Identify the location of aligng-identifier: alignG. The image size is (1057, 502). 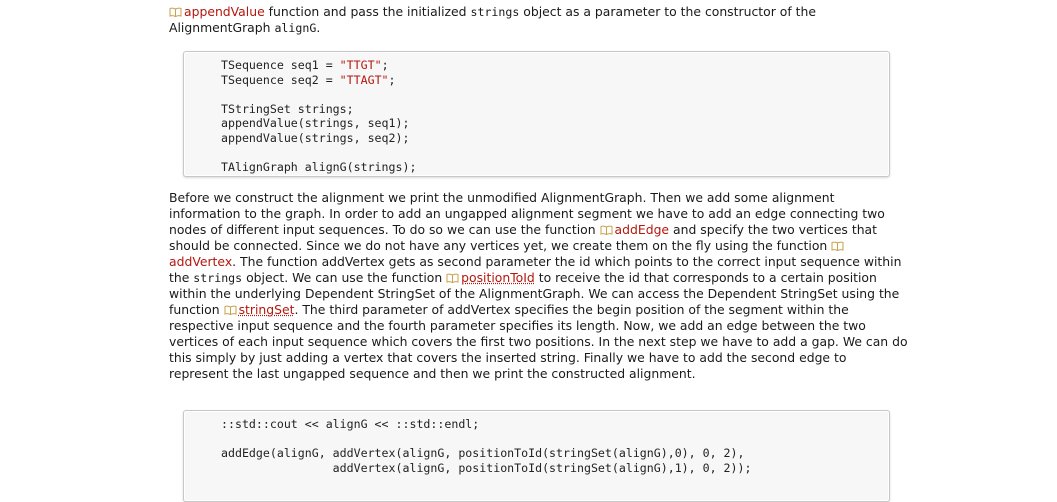
(295, 28).